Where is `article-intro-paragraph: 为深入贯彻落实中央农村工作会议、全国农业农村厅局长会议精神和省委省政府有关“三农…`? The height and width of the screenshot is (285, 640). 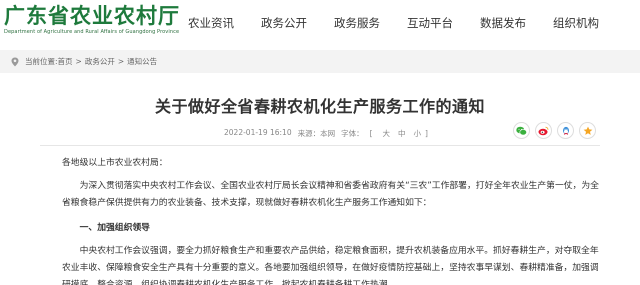 article-intro-paragraph: 为深入贯彻落实中央农村工作会议、全国农业农村厅局长会议精神和省委省政府有关“三农… is located at coordinates (330, 194).